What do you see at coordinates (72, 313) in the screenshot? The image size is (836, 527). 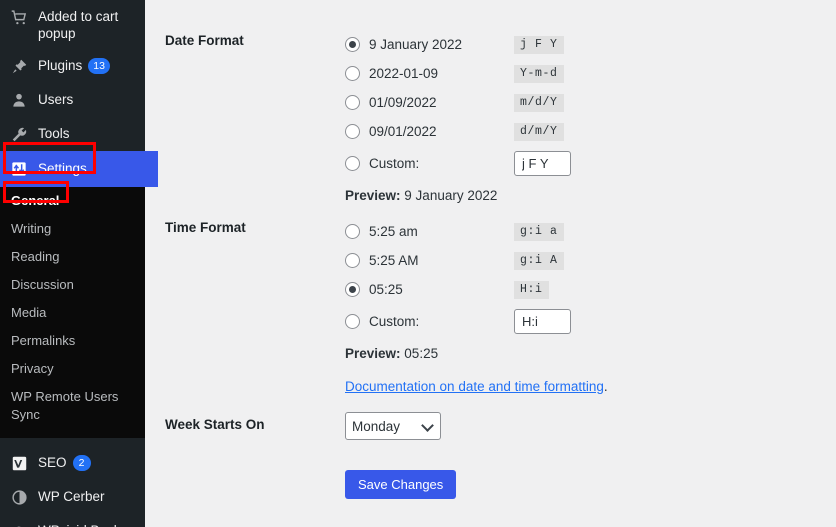 I see `sidebar-item-media: Media` at bounding box center [72, 313].